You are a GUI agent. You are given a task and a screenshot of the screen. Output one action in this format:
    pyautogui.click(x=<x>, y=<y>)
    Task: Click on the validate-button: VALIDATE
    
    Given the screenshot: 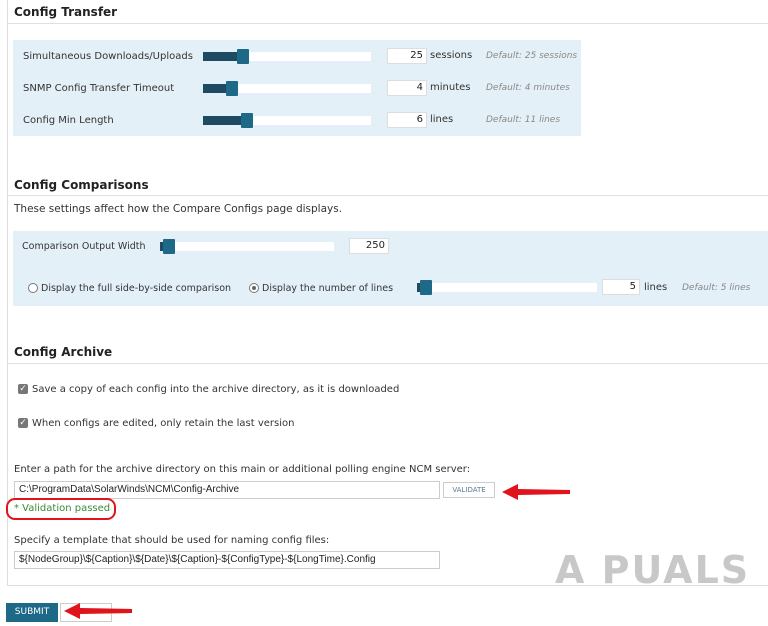 What is the action you would take?
    pyautogui.click(x=469, y=490)
    